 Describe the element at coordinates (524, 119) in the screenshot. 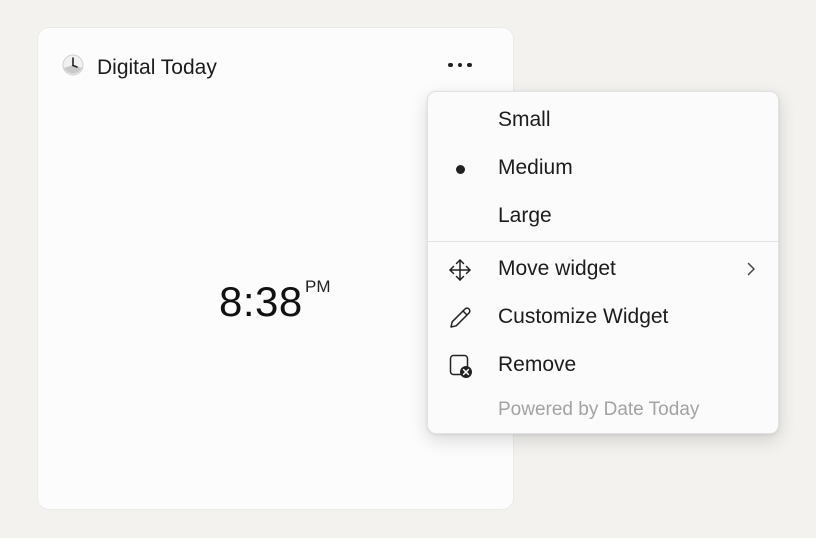

I see `menu-item-label: Small` at that location.